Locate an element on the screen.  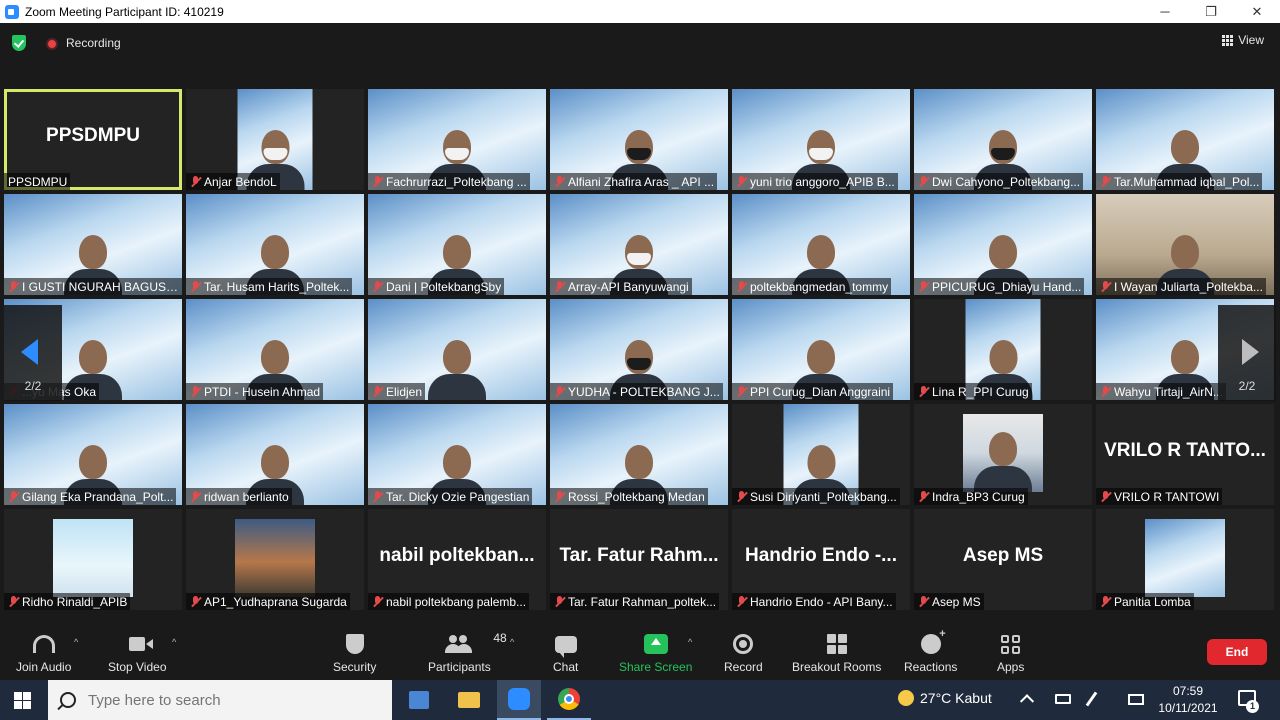
participant-name-bar: ridwan berlianto is located at coordinates (239, 496).